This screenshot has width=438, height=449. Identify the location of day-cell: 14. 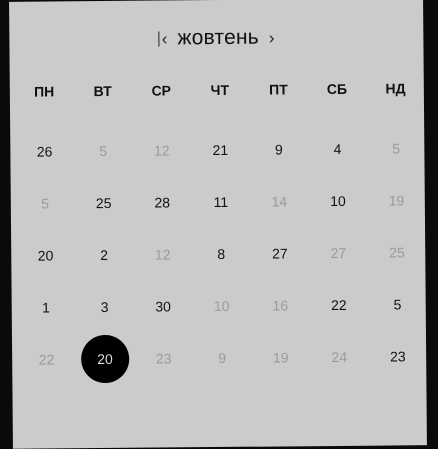
(279, 201).